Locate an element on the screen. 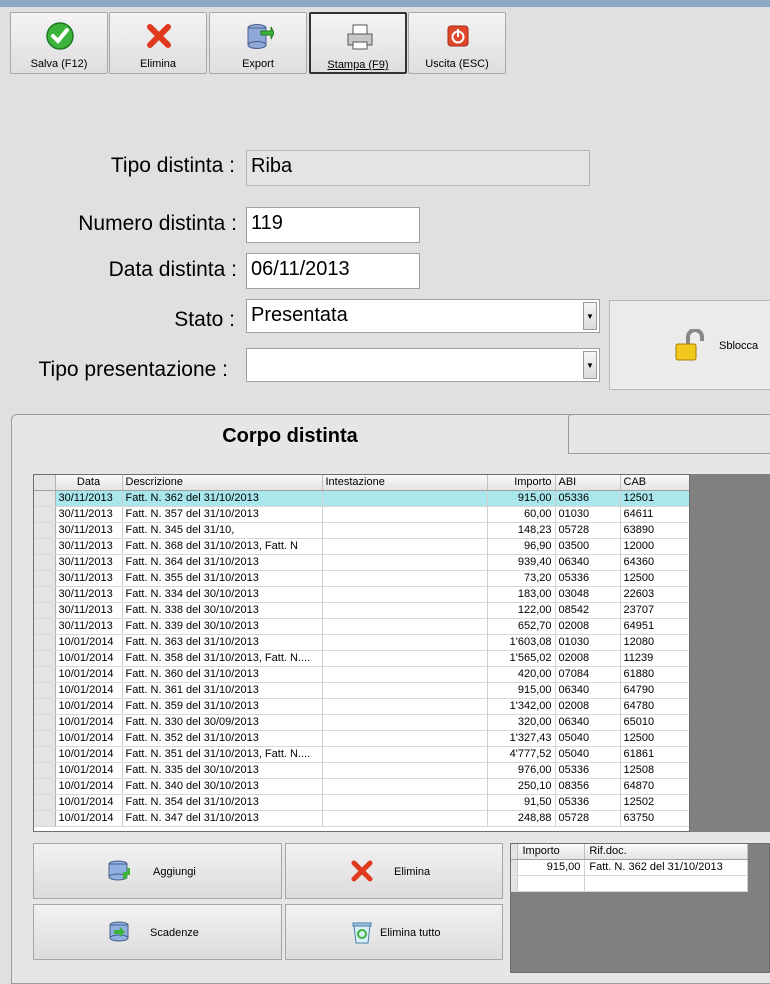  elimina-tutto-label: Elimina tutto is located at coordinates (410, 933).